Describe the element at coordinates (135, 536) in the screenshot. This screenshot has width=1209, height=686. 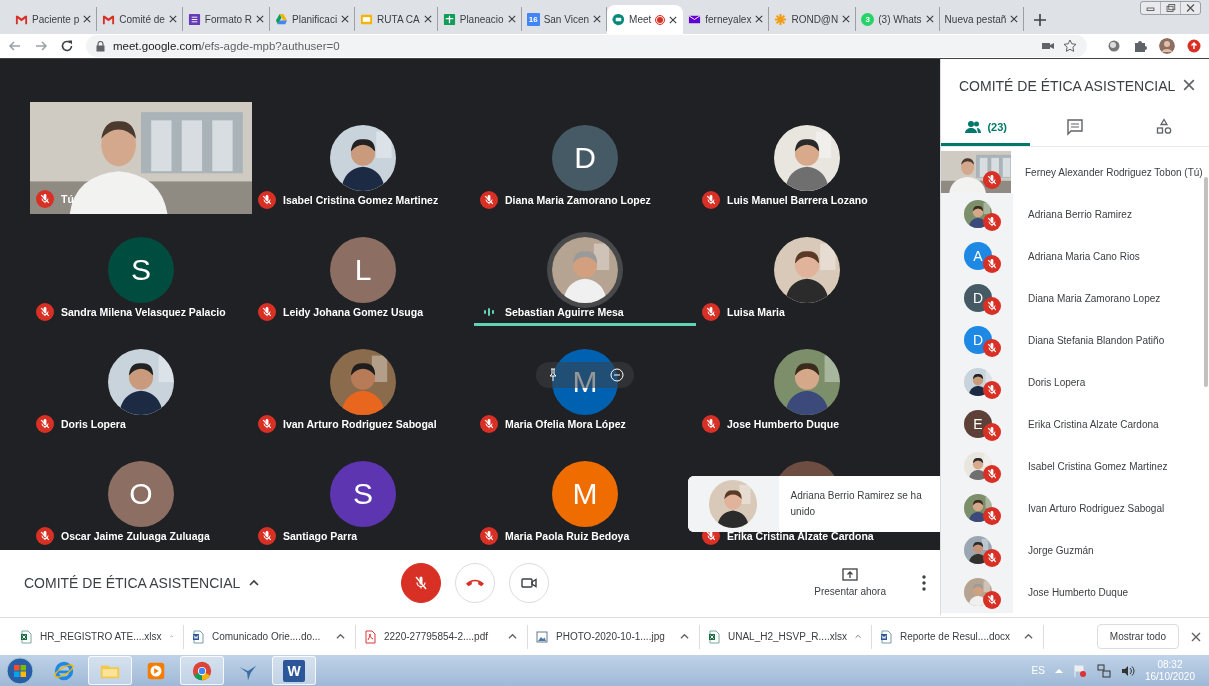
I see `participant-name: Oscar Jaime Zuluaga Zuluaga` at that location.